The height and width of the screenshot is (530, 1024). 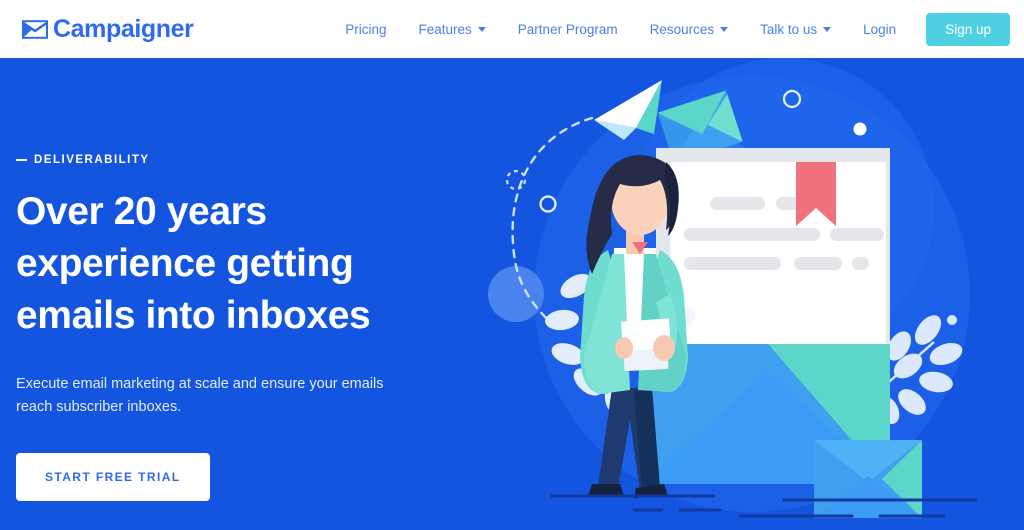 I want to click on nav-label: Talk to us, so click(x=789, y=29).